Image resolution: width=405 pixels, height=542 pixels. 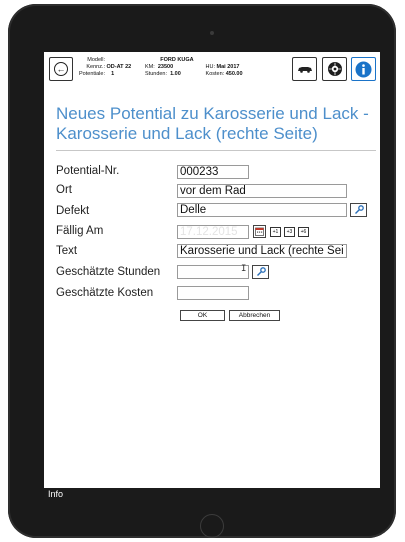 What do you see at coordinates (80, 231) in the screenshot?
I see `faellig-am-label: Fällig Am` at bounding box center [80, 231].